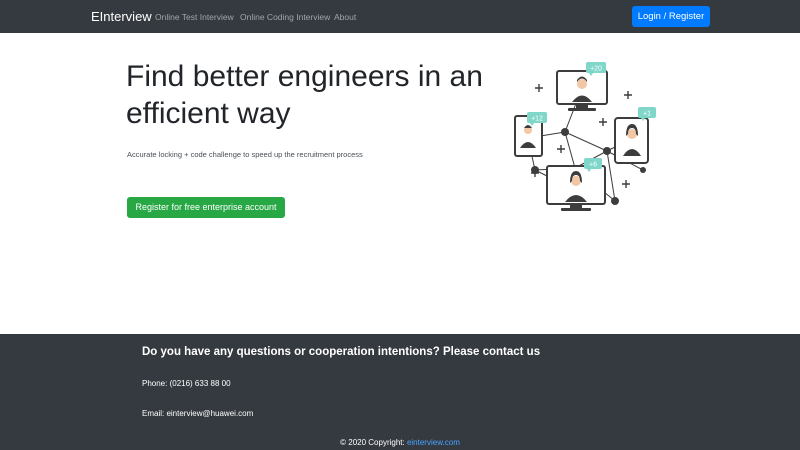 This screenshot has width=800, height=450. Describe the element at coordinates (671, 16) in the screenshot. I see `login-register-button: Login / Register` at that location.